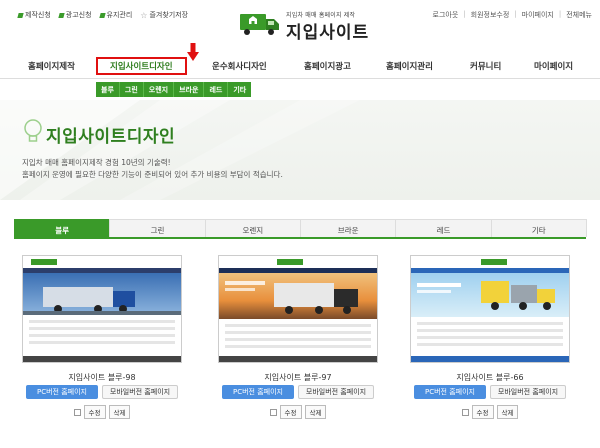 This screenshot has width=600, height=448. What do you see at coordinates (298, 377) in the screenshot?
I see `design-title: 지입사이트 블루-97` at bounding box center [298, 377].